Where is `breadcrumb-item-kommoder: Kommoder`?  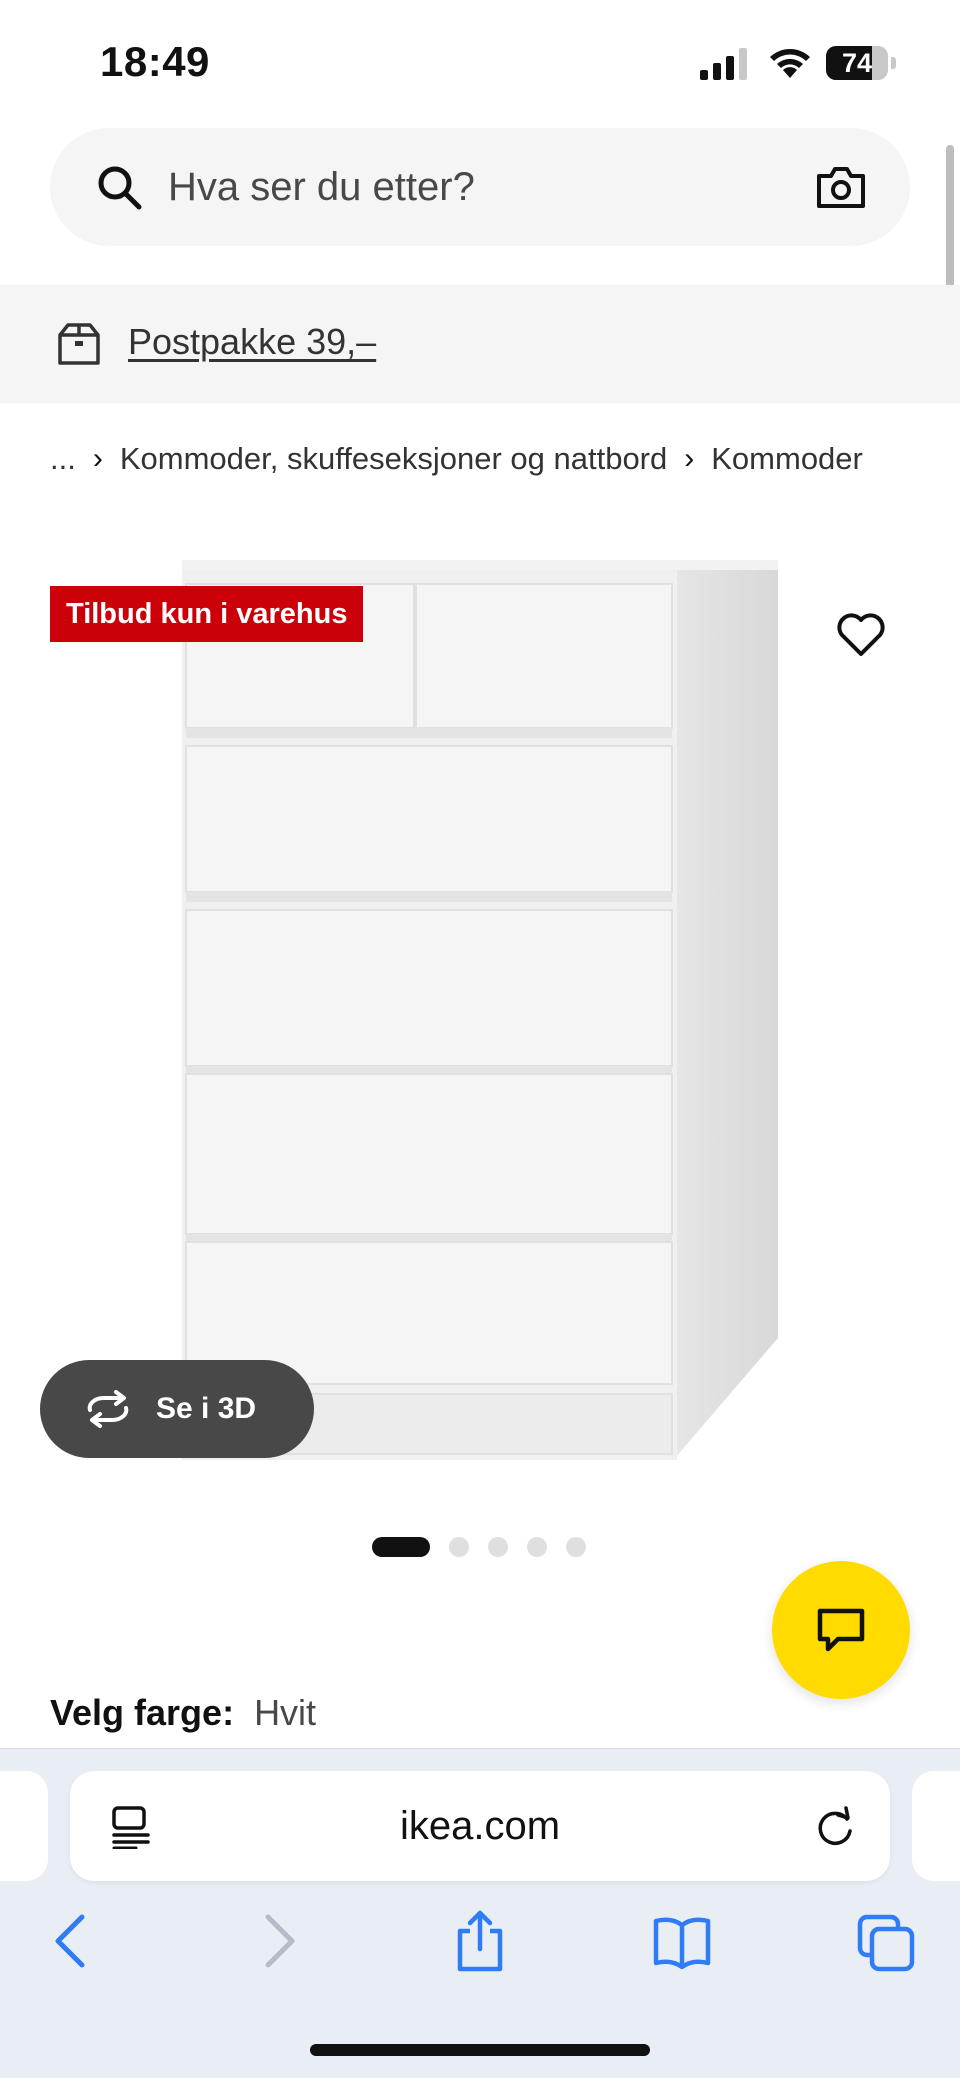 breadcrumb-item-kommoder: Kommoder is located at coordinates (787, 459).